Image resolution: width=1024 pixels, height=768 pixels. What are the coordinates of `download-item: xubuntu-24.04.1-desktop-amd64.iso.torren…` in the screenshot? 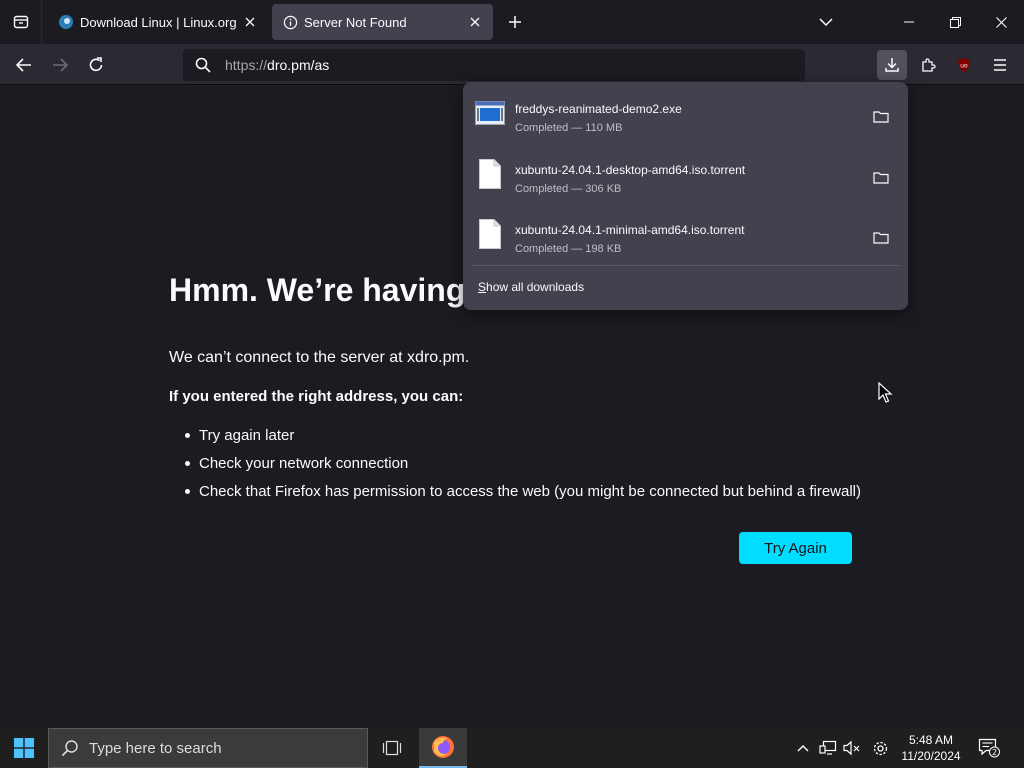 It's located at (685, 176).